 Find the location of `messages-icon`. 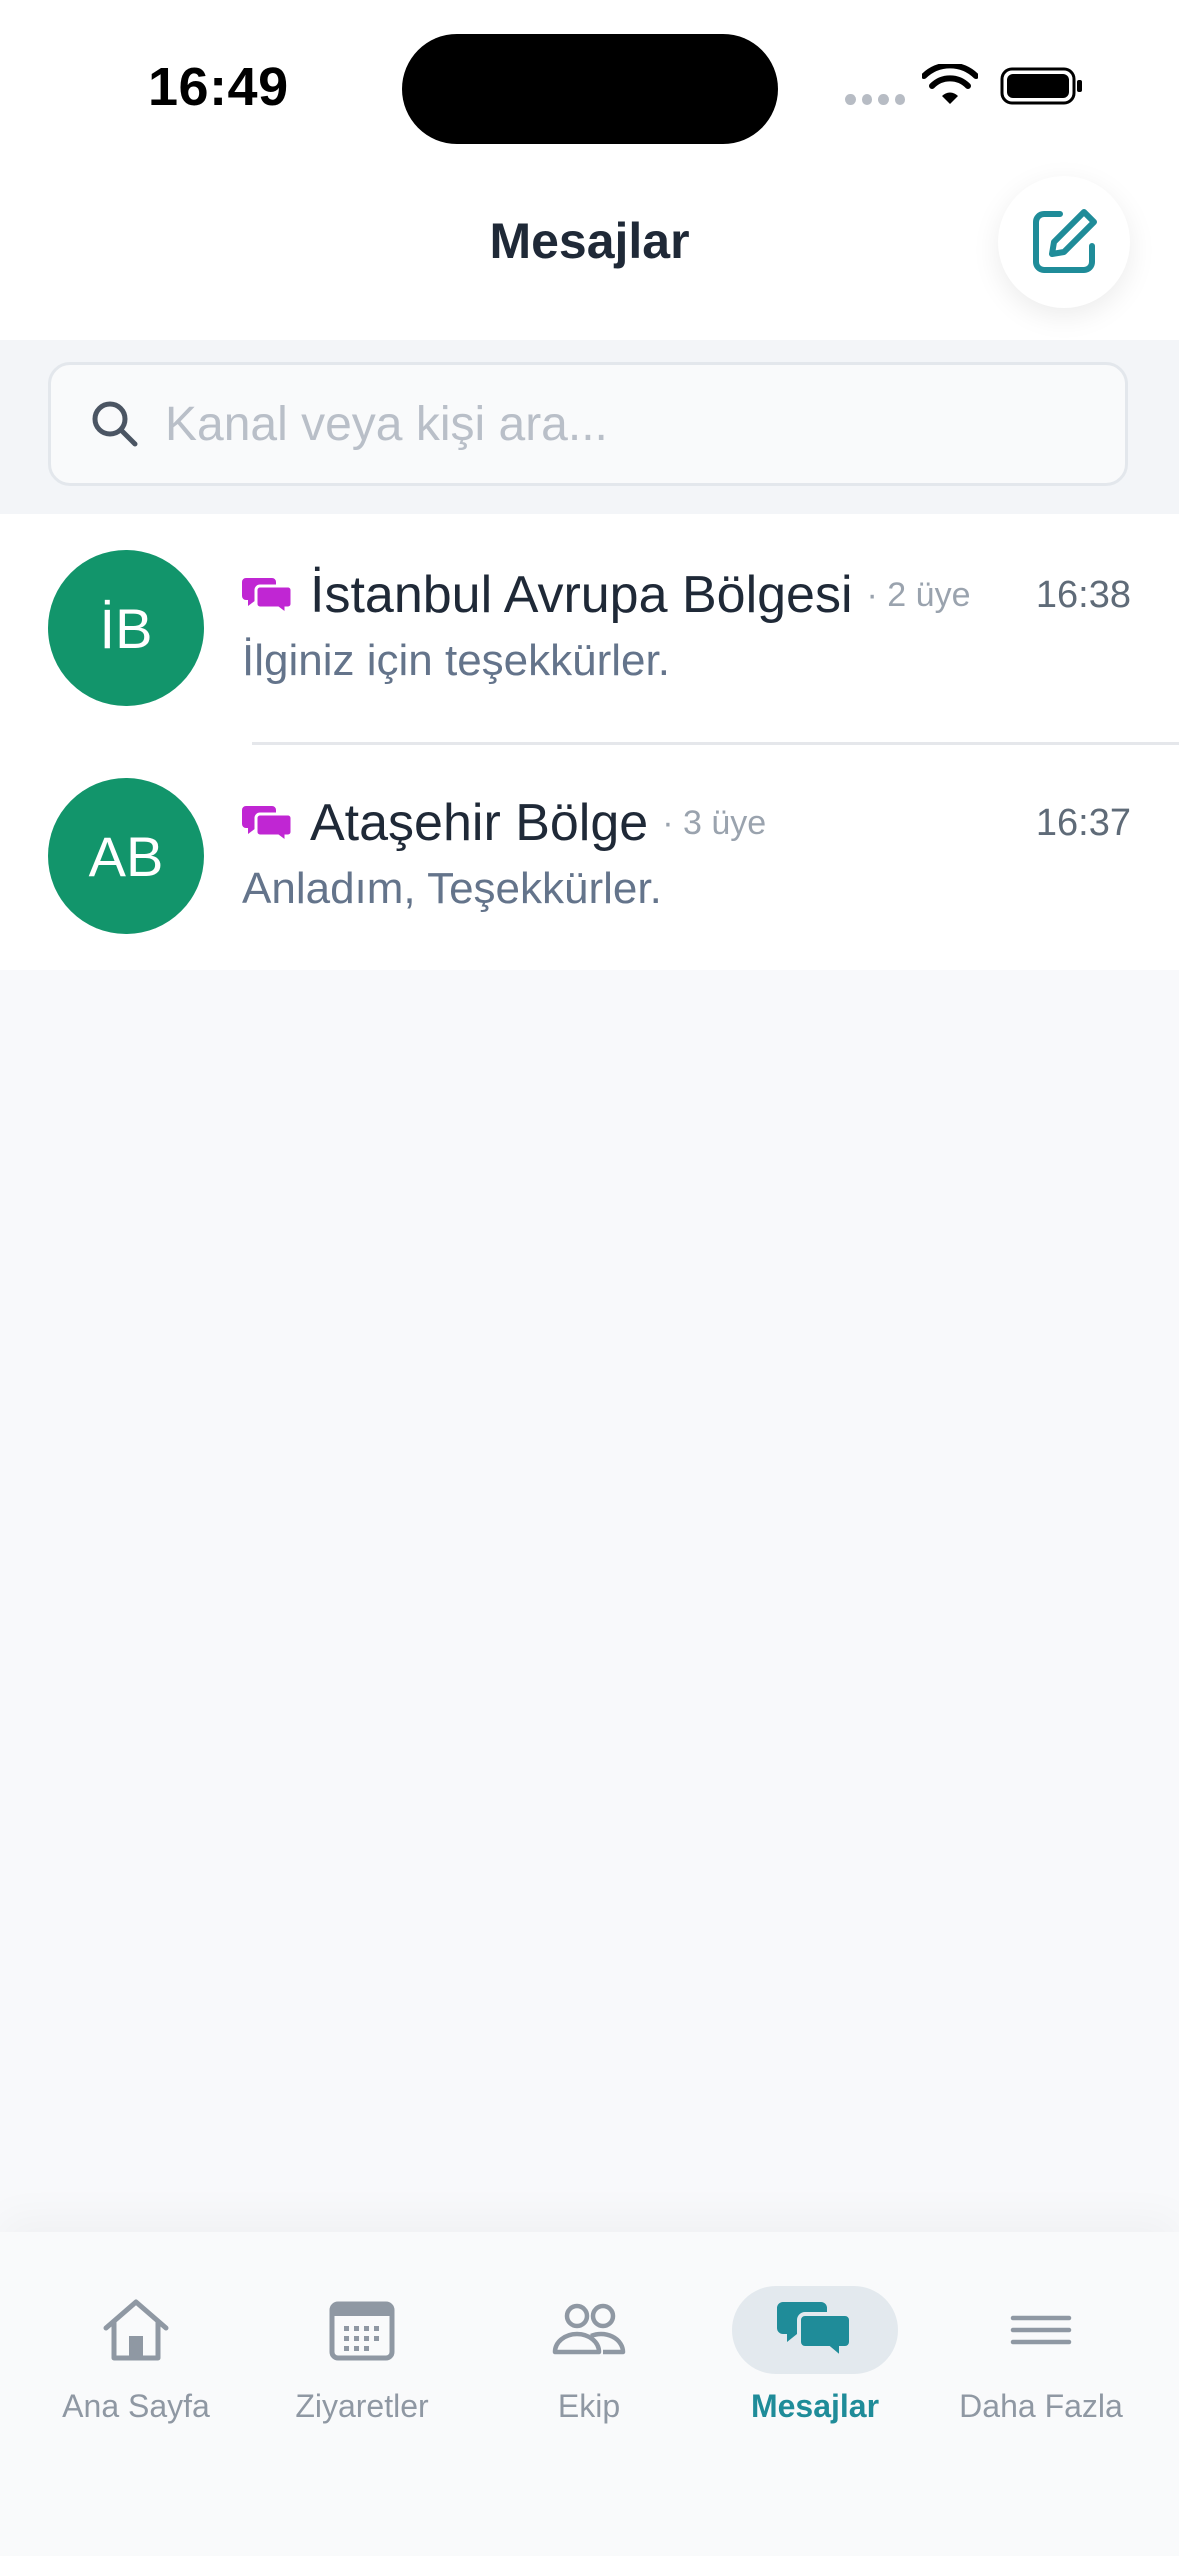

messages-icon is located at coordinates (815, 2332).